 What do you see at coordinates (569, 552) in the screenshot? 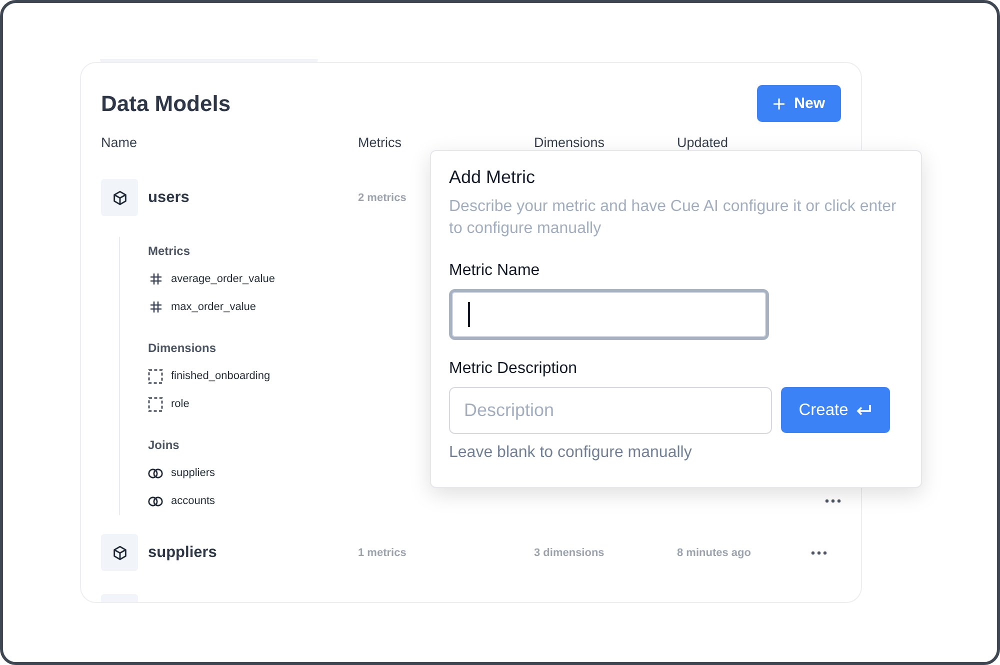
I see `dimensions-count: 3 dimensions` at bounding box center [569, 552].